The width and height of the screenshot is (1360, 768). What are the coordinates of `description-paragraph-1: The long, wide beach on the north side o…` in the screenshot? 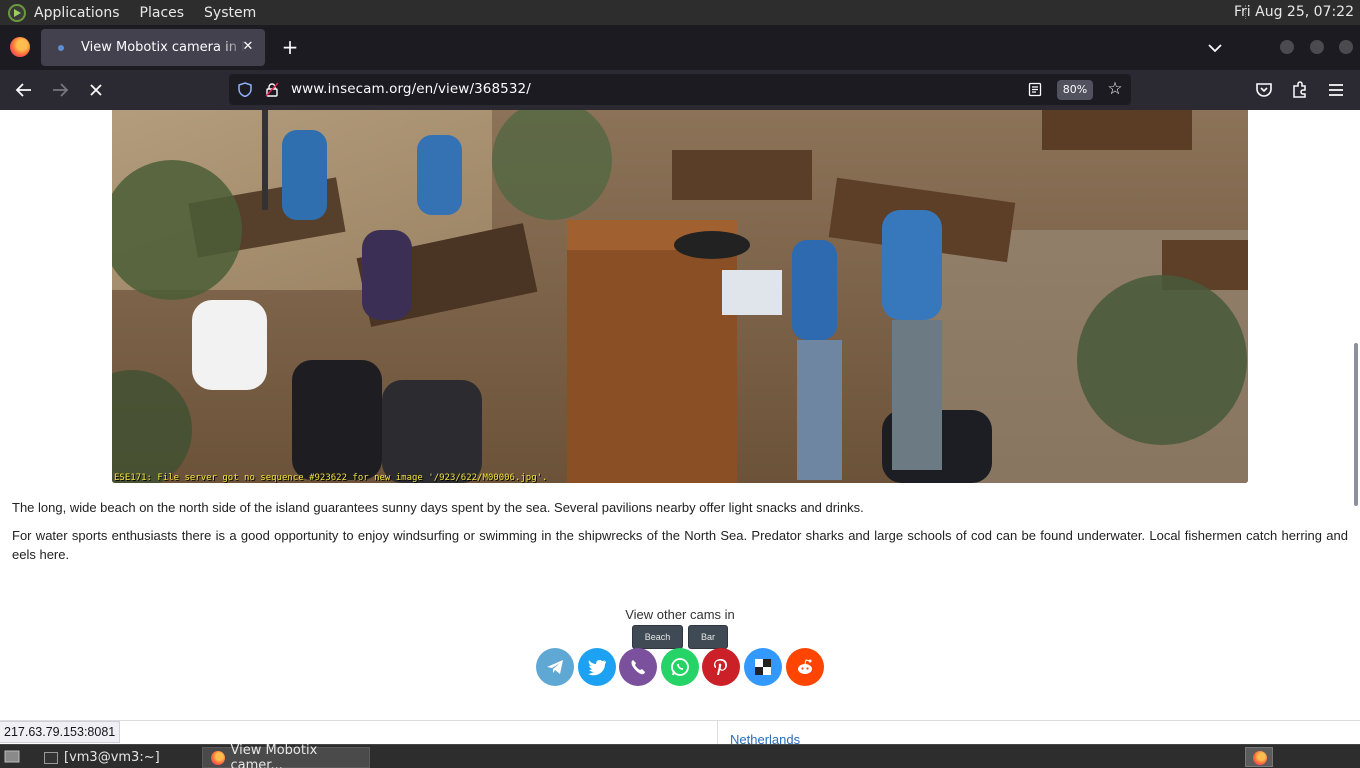 It's located at (438, 507).